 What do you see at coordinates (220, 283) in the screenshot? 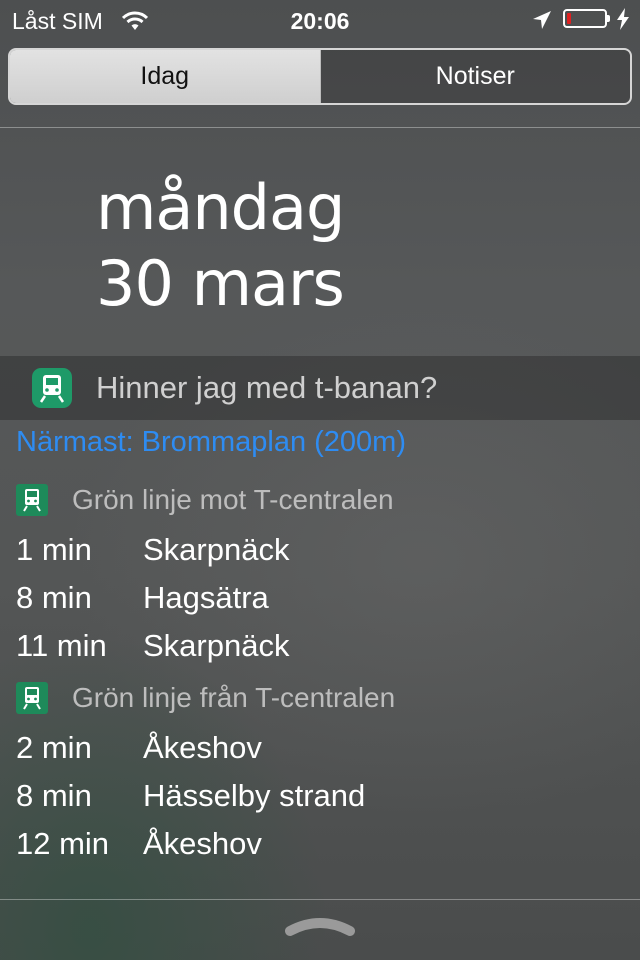
I see `day-month: 30 mars` at bounding box center [220, 283].